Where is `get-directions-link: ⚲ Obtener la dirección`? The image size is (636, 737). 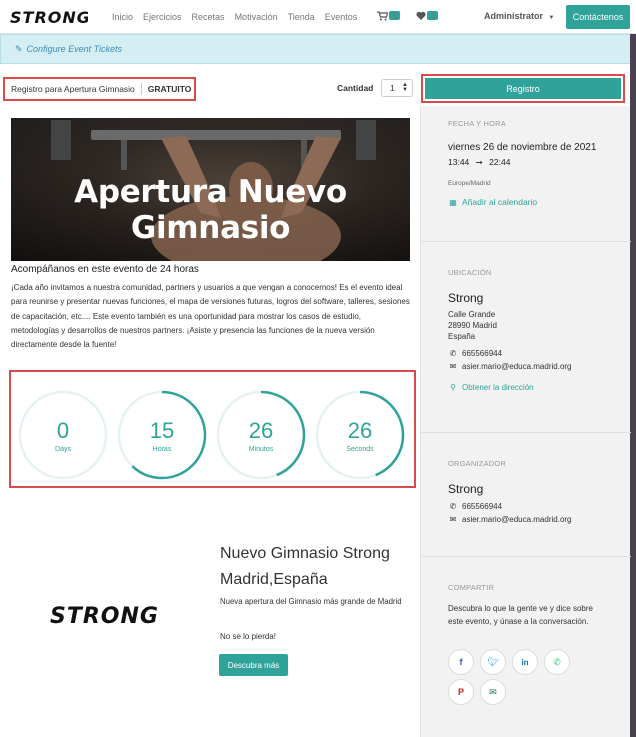 get-directions-link: ⚲ Obtener la dirección is located at coordinates (510, 387).